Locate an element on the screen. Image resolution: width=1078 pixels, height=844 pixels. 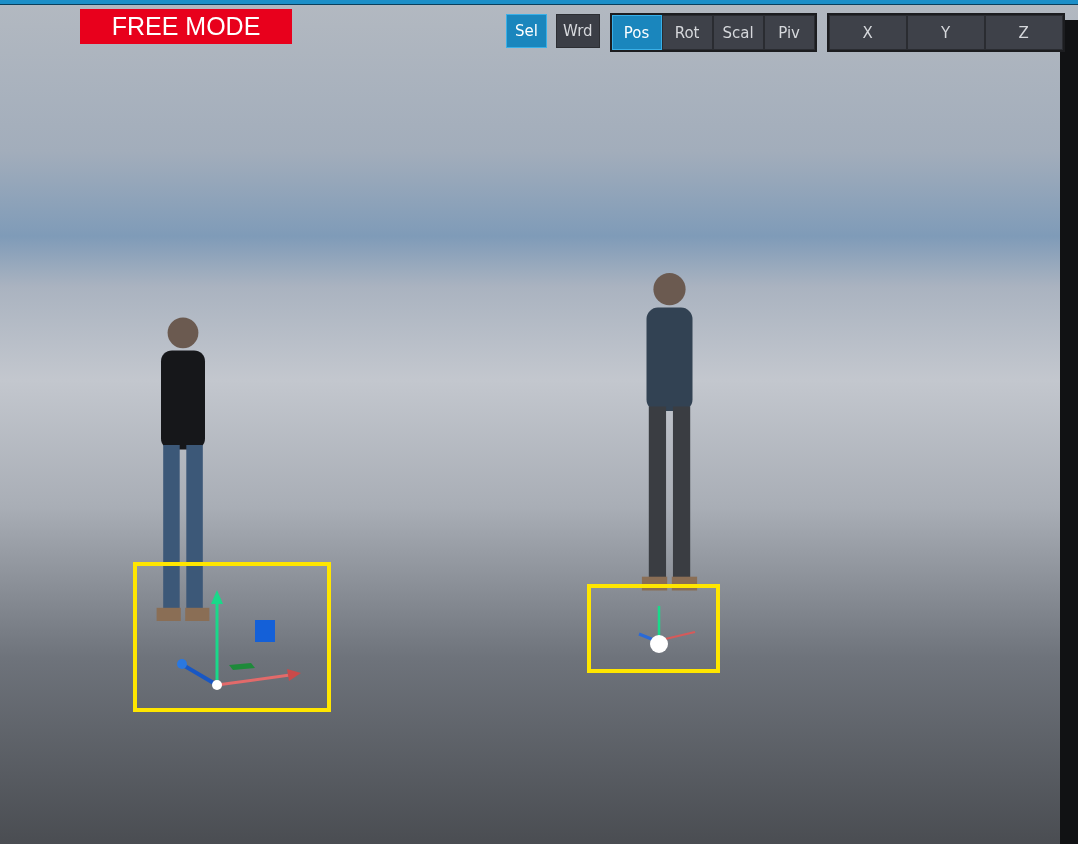
space-toggle-button: Sel is located at coordinates (526, 31).